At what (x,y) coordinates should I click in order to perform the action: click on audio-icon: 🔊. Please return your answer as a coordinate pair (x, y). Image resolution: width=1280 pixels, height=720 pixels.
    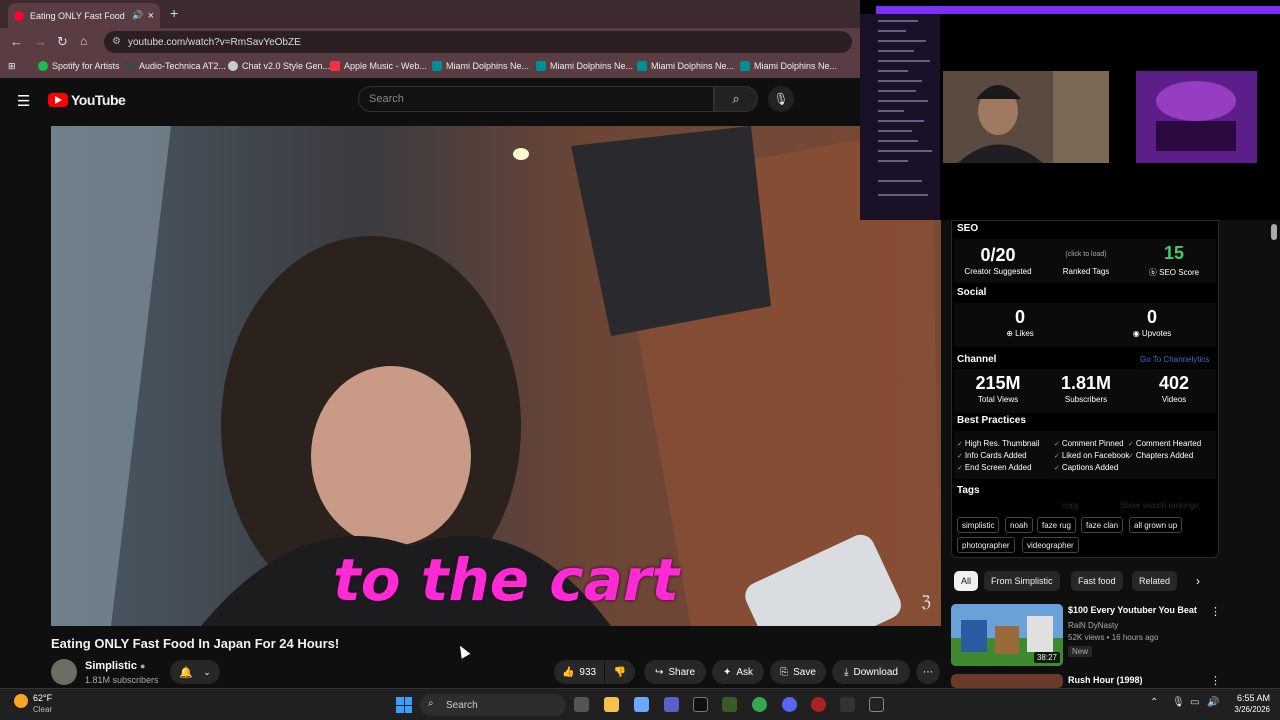
    Looking at the image, I should click on (137, 15).